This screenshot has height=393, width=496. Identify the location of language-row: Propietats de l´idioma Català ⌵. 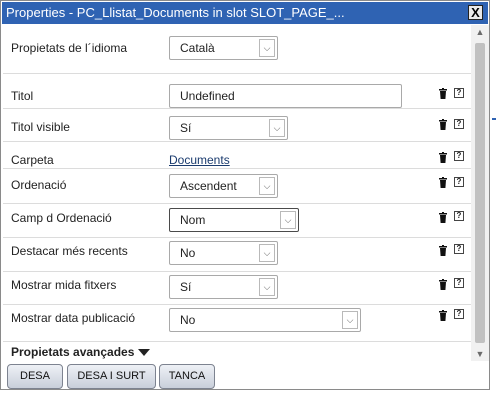
(237, 49).